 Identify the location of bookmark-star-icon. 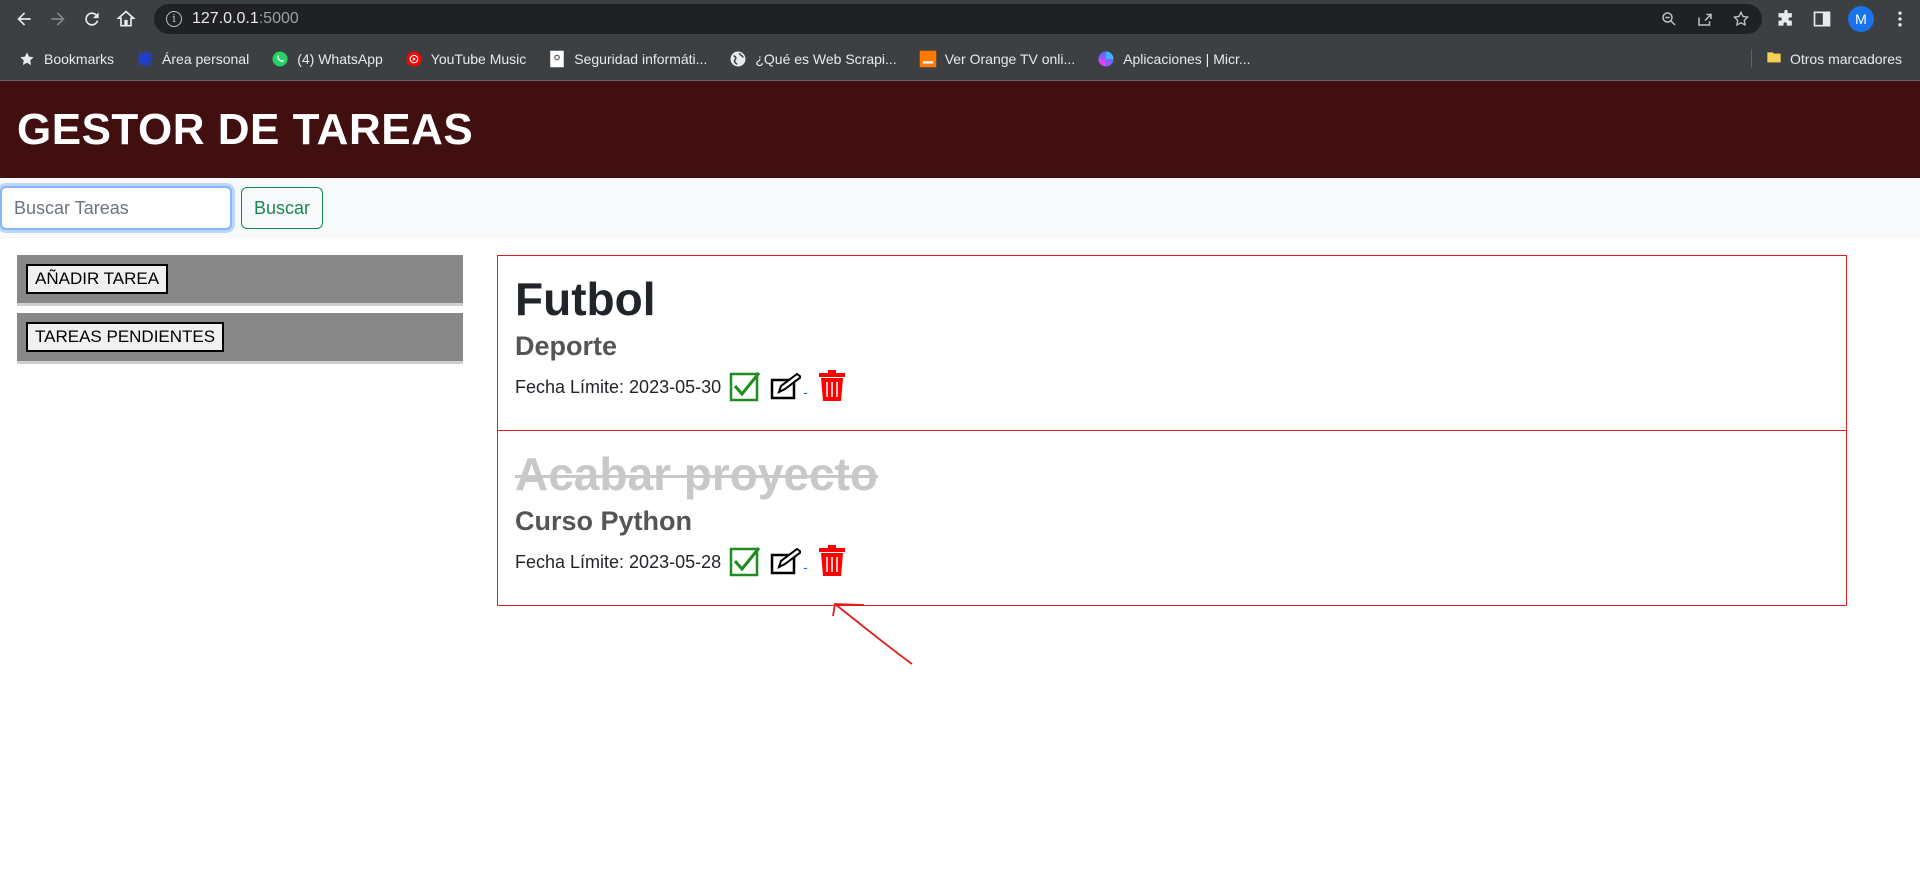
(1741, 19).